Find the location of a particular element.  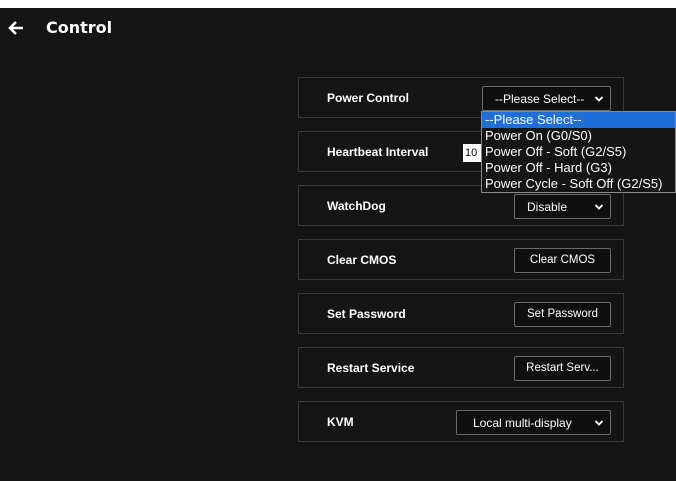

kvm-select: Local multi-display is located at coordinates (533, 422).